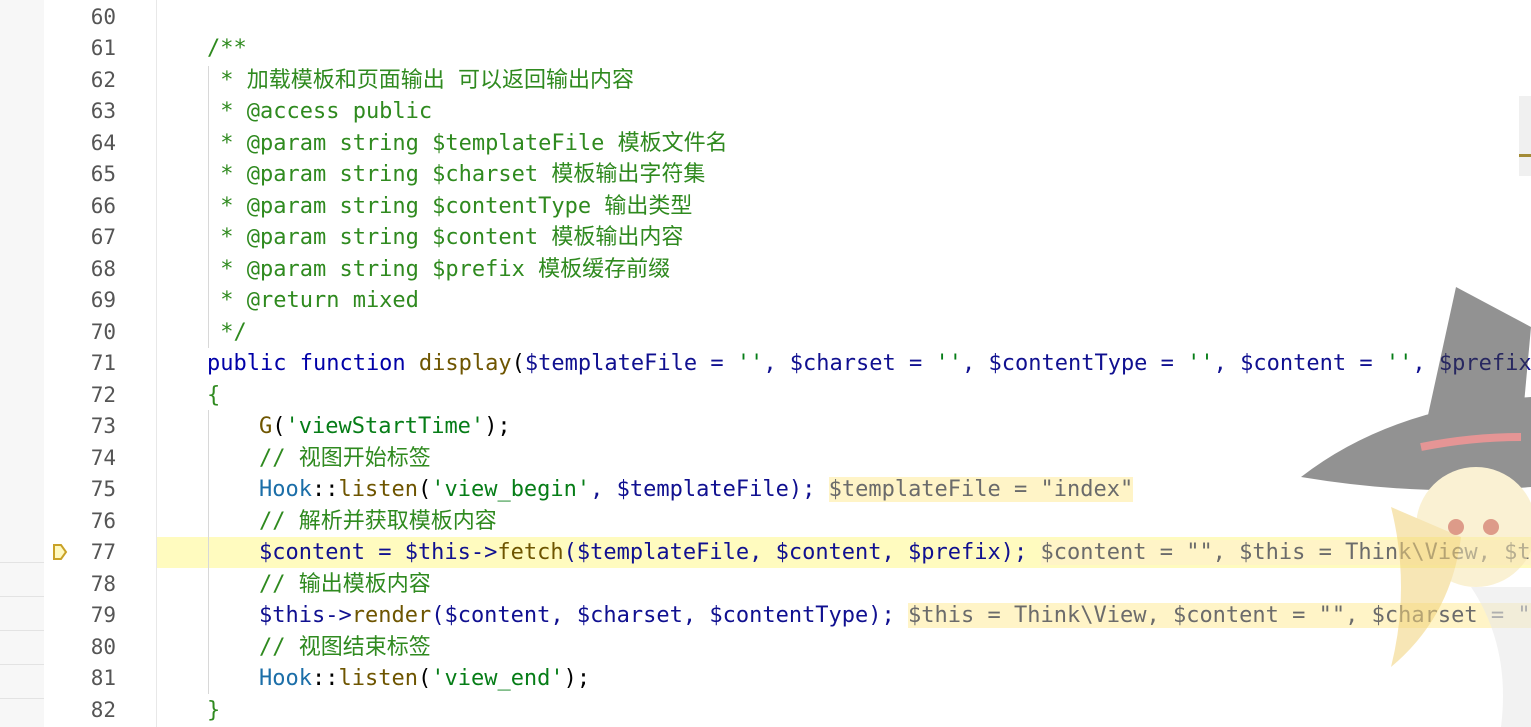  What do you see at coordinates (103, 174) in the screenshot?
I see `line-number: 65` at bounding box center [103, 174].